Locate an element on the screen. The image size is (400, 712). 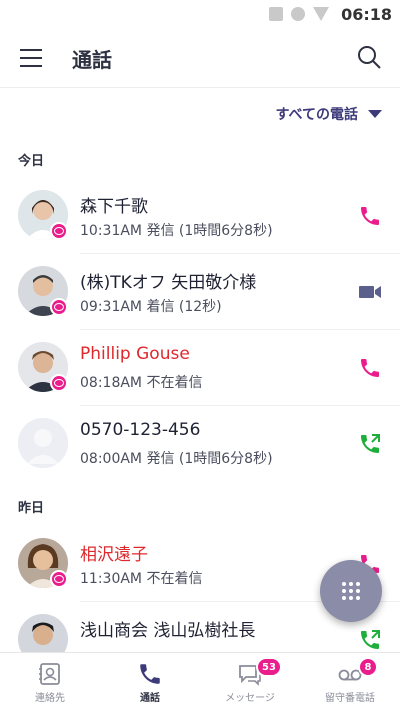
dropdown-arrow-icon is located at coordinates (375, 114).